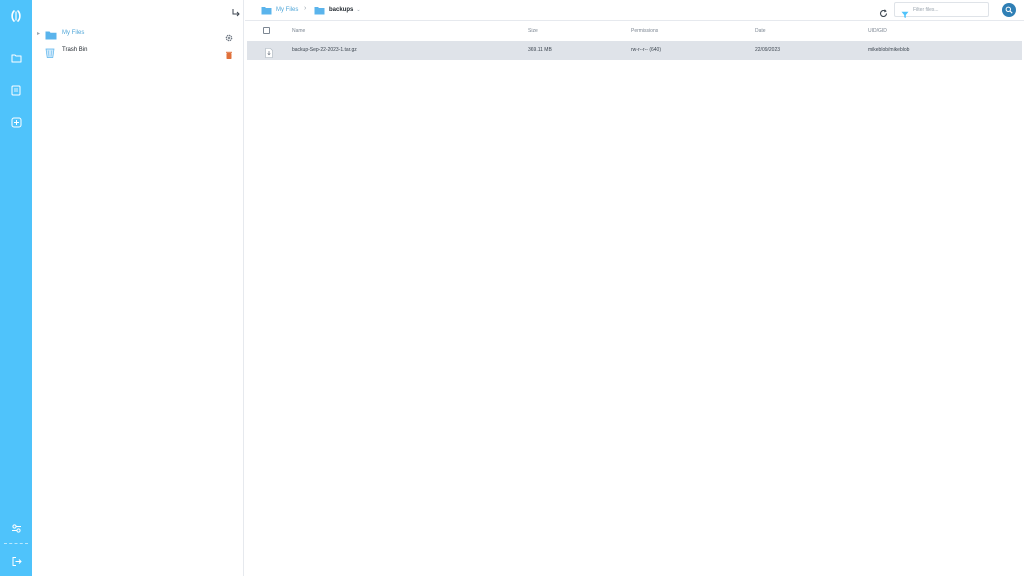 This screenshot has height=576, width=1024. What do you see at coordinates (533, 31) in the screenshot?
I see `column-header-size: Size` at bounding box center [533, 31].